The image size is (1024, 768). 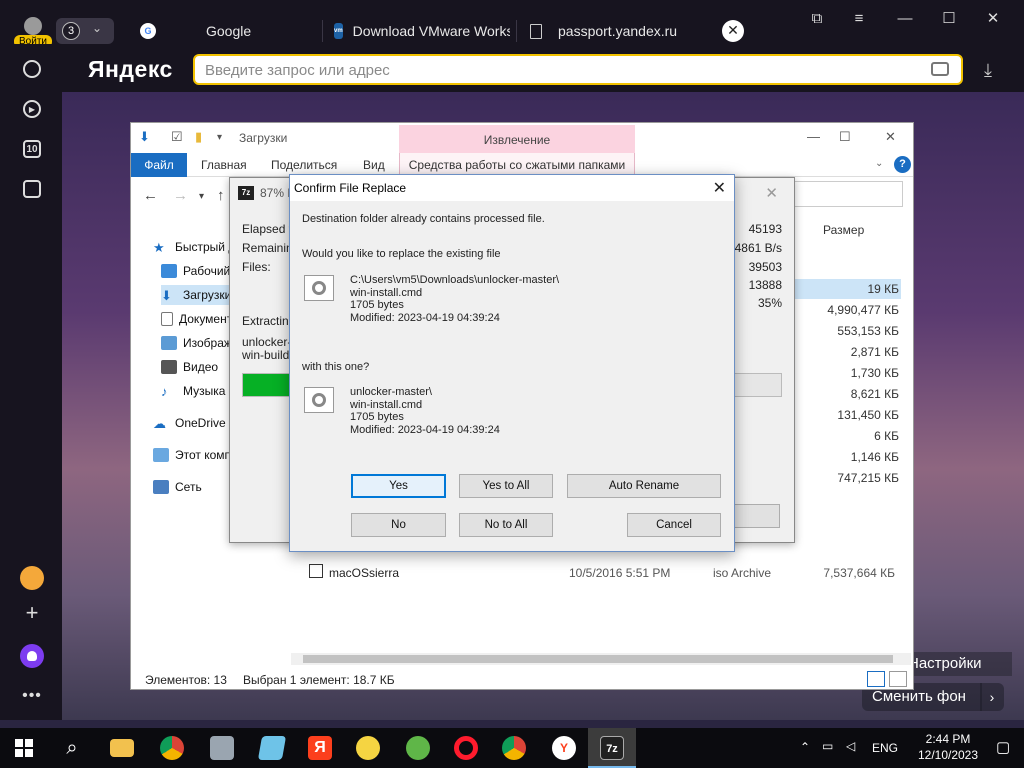 What do you see at coordinates (827, 746) in the screenshot?
I see `network-icon: ▭` at bounding box center [827, 746].